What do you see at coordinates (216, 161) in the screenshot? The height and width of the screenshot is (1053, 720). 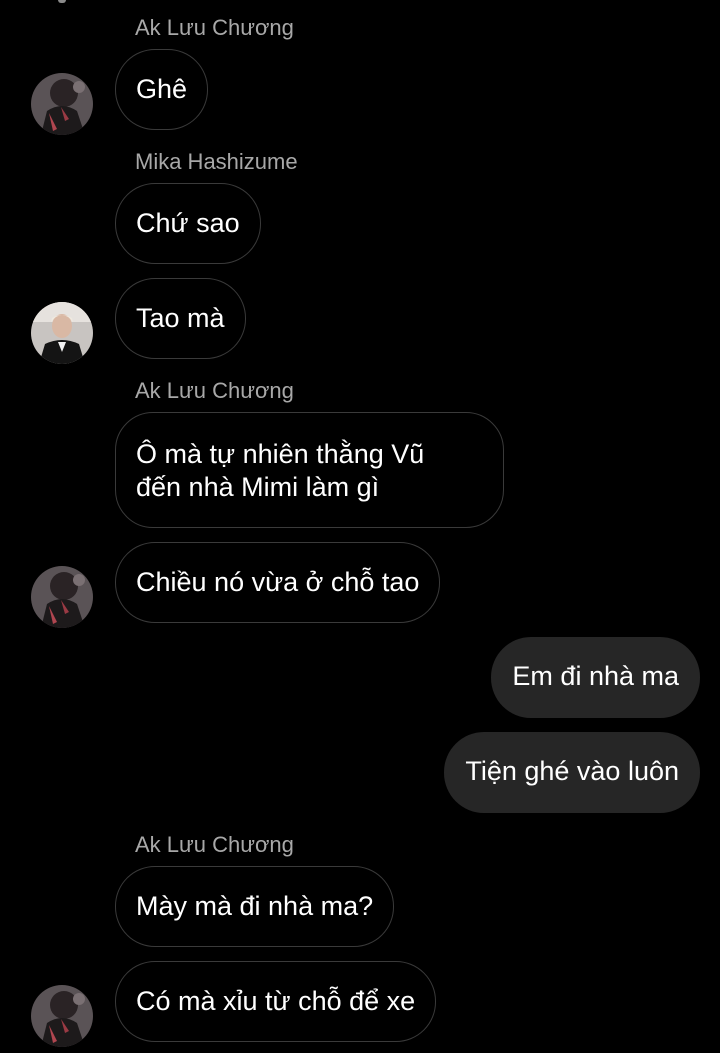 I see `sender-name: Mika Hashizume` at bounding box center [216, 161].